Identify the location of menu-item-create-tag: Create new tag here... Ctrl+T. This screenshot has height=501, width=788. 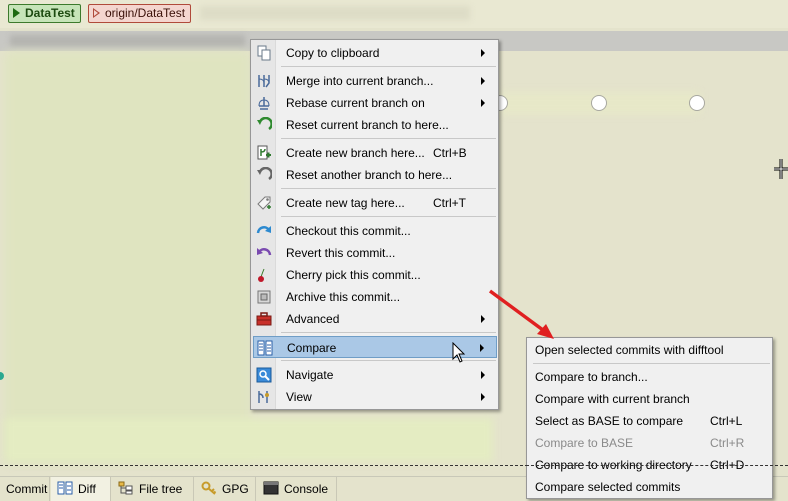
(375, 203).